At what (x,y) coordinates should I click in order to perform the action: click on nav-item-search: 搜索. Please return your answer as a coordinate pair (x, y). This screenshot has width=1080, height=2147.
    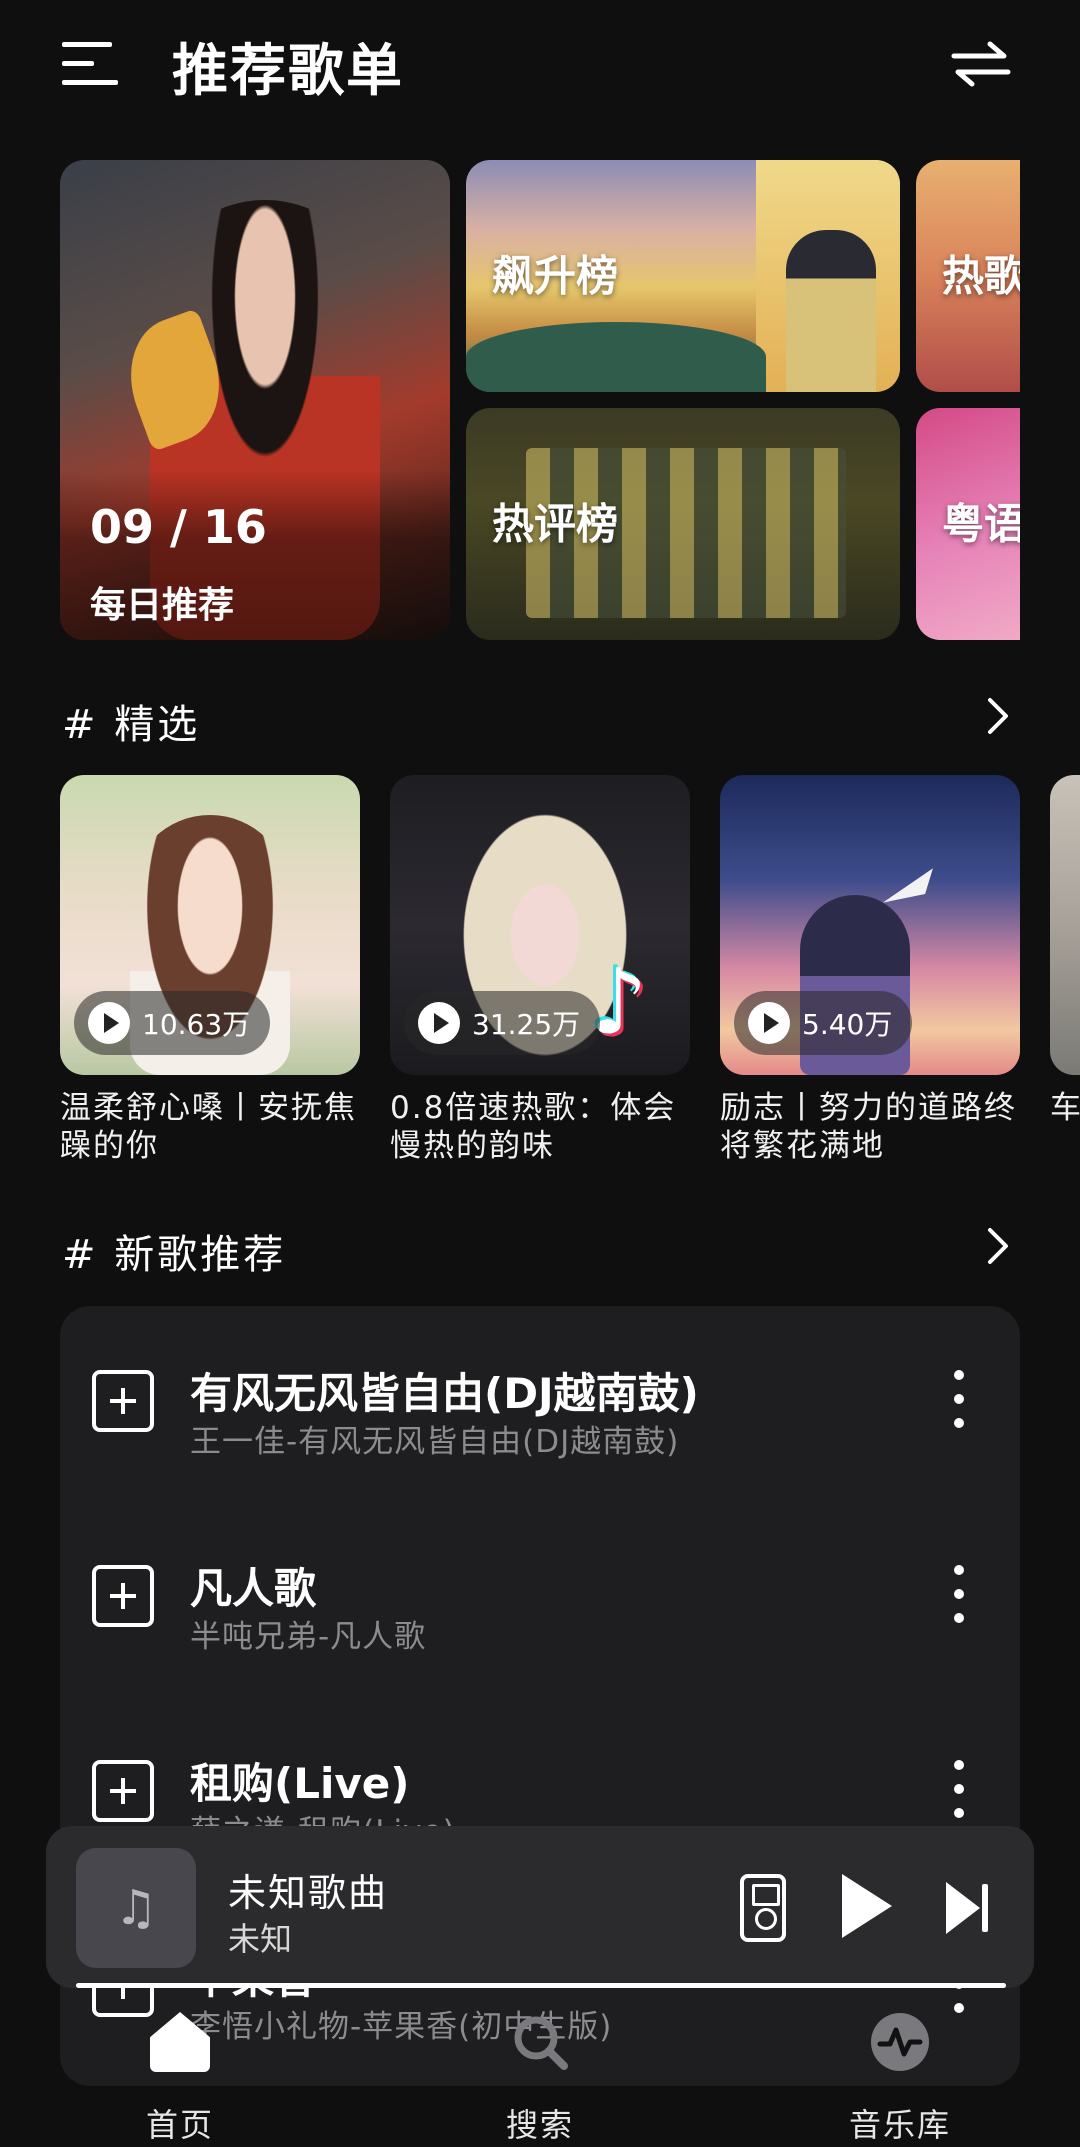
    Looking at the image, I should click on (540, 2073).